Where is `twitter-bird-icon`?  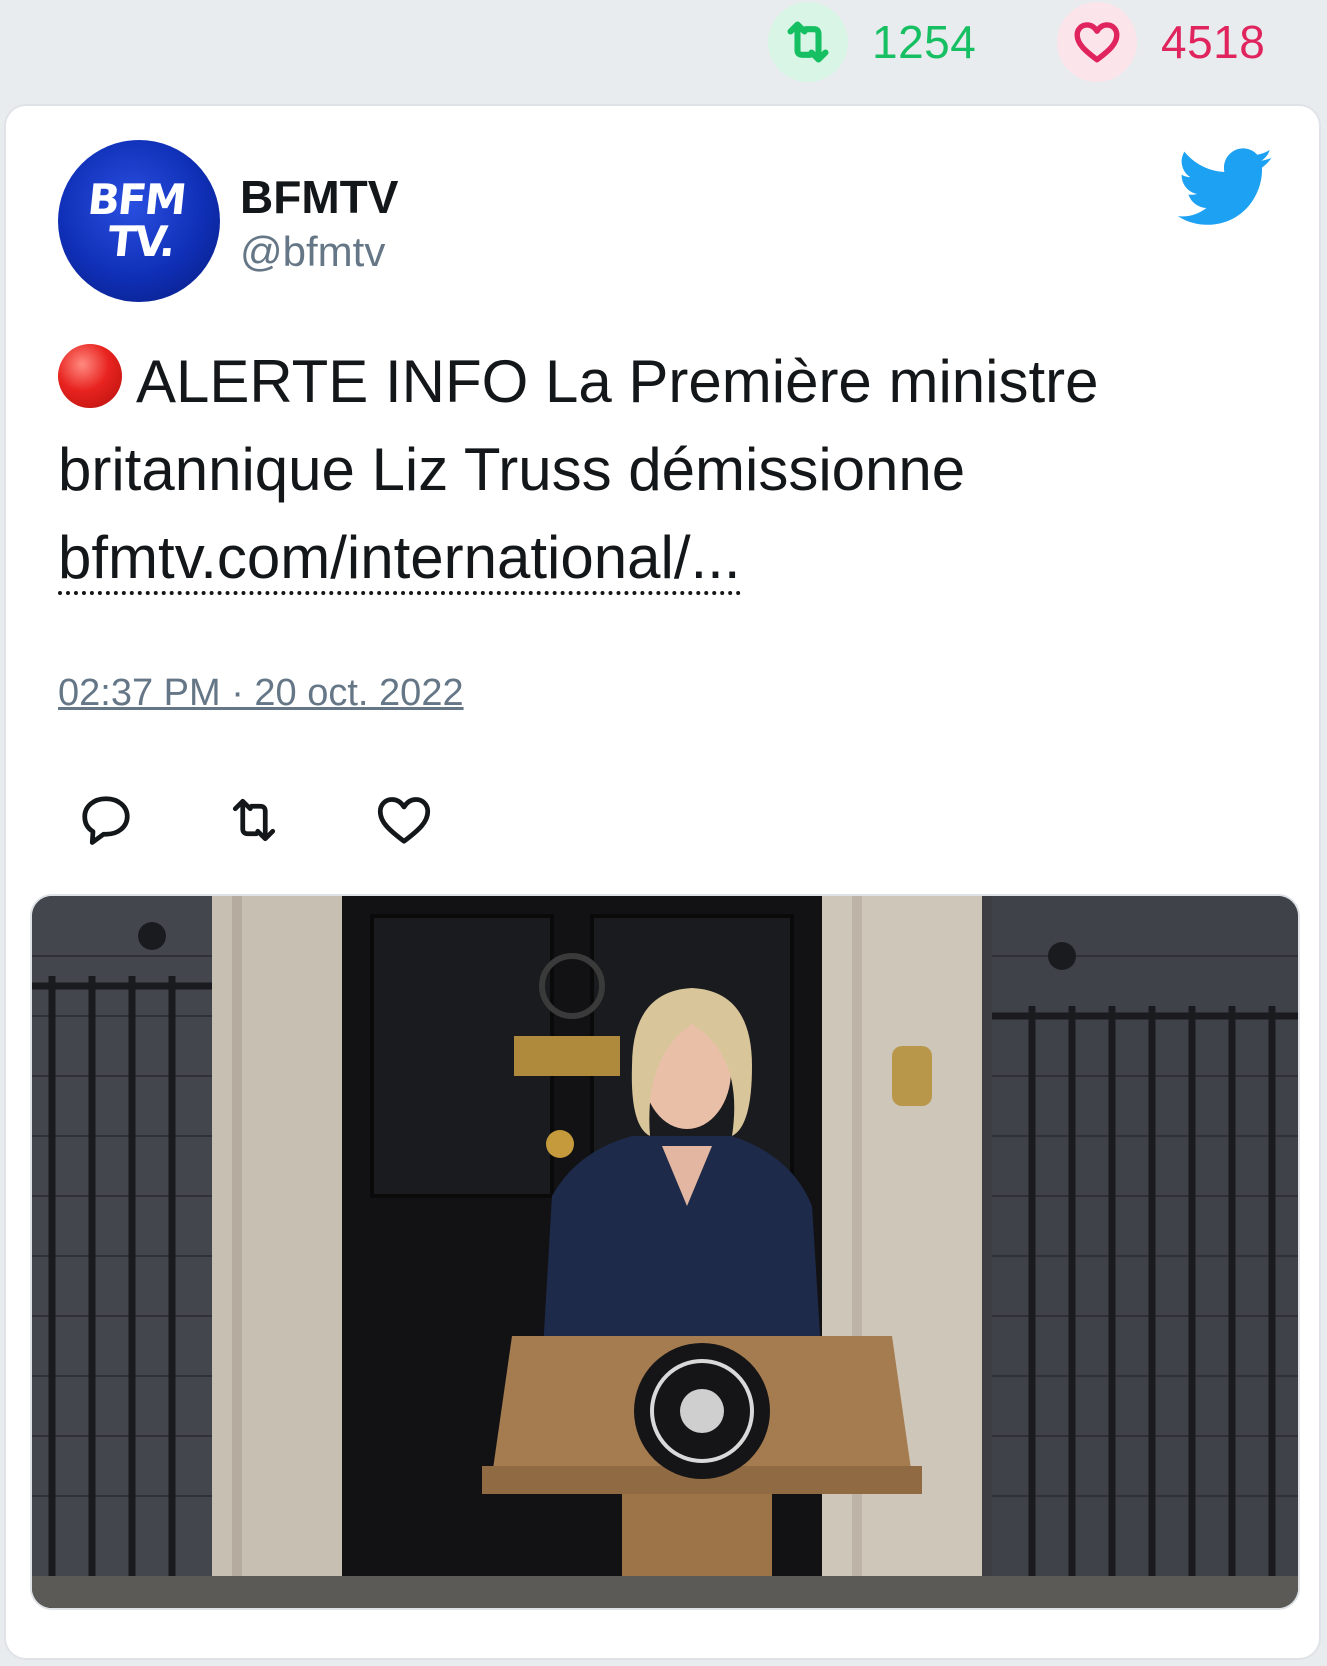 twitter-bird-icon is located at coordinates (1226, 188).